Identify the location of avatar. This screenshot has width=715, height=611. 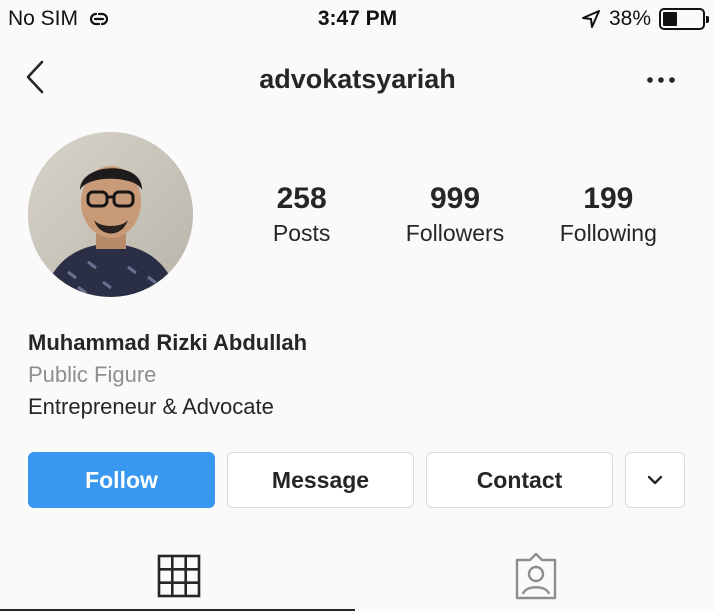
(110, 214).